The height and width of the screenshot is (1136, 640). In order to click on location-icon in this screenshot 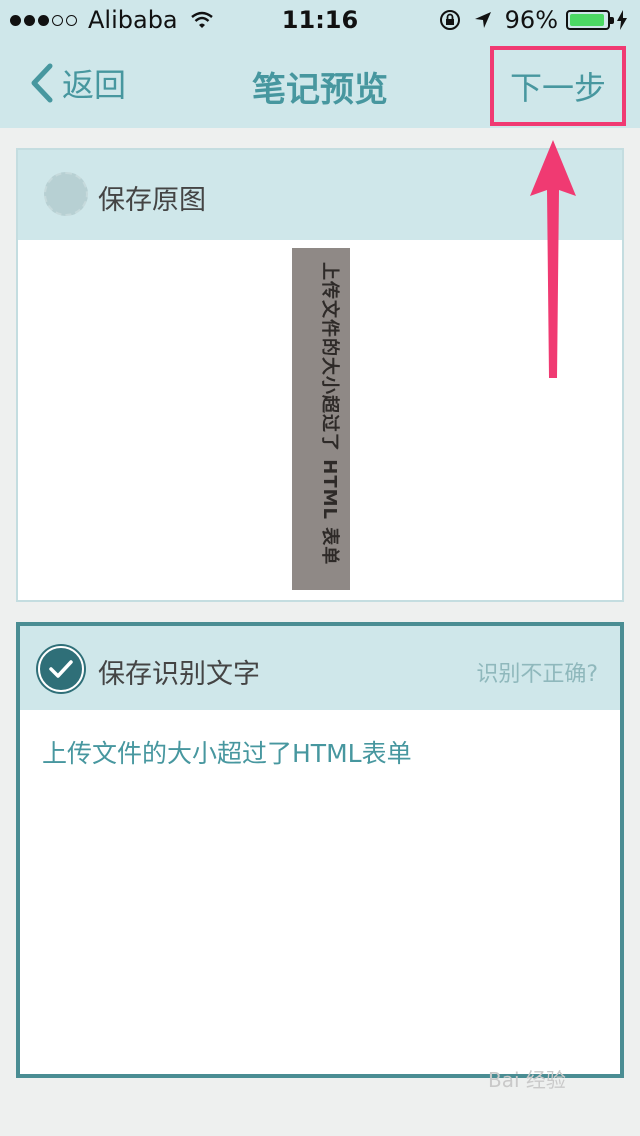, I will do `click(482, 20)`.